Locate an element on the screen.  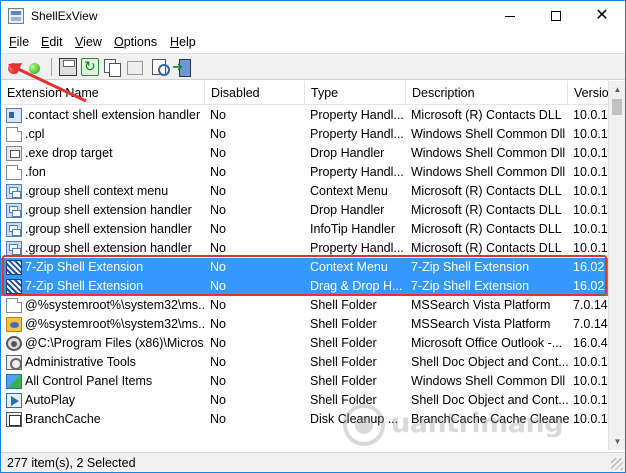
minimize-icon is located at coordinates (510, 16).